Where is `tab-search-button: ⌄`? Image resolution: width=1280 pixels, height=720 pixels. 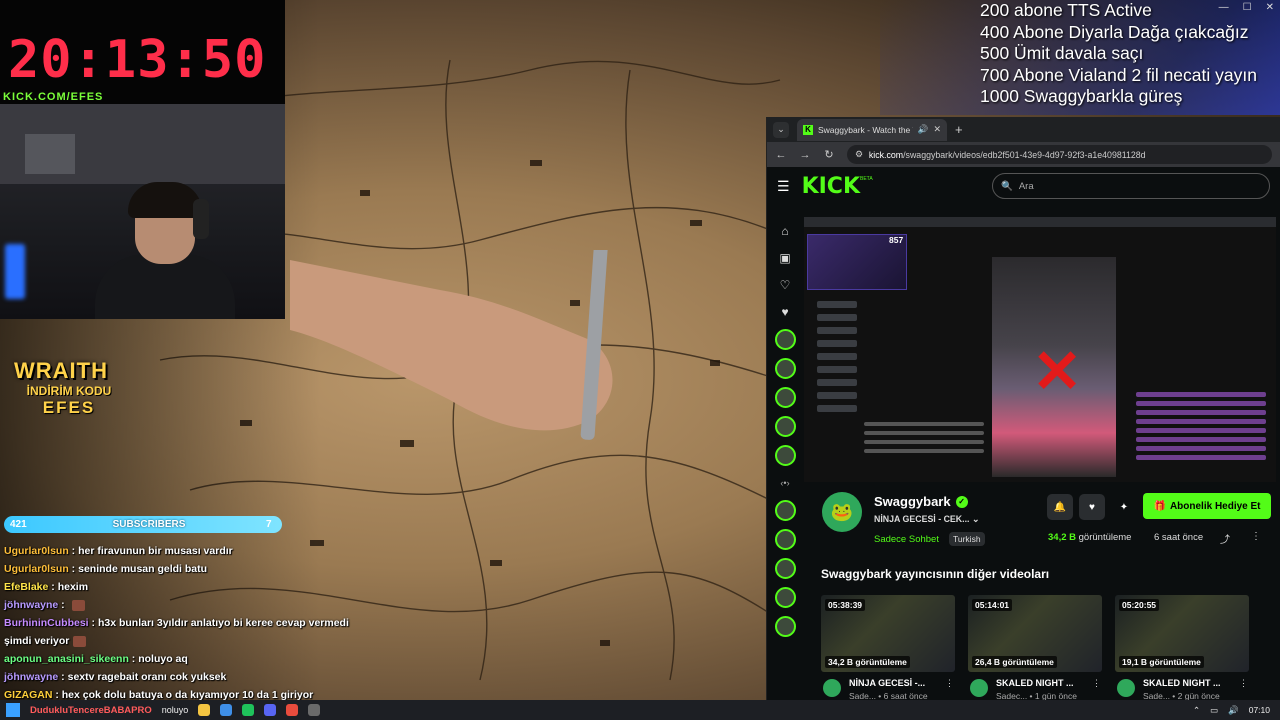 tab-search-button: ⌄ is located at coordinates (781, 129).